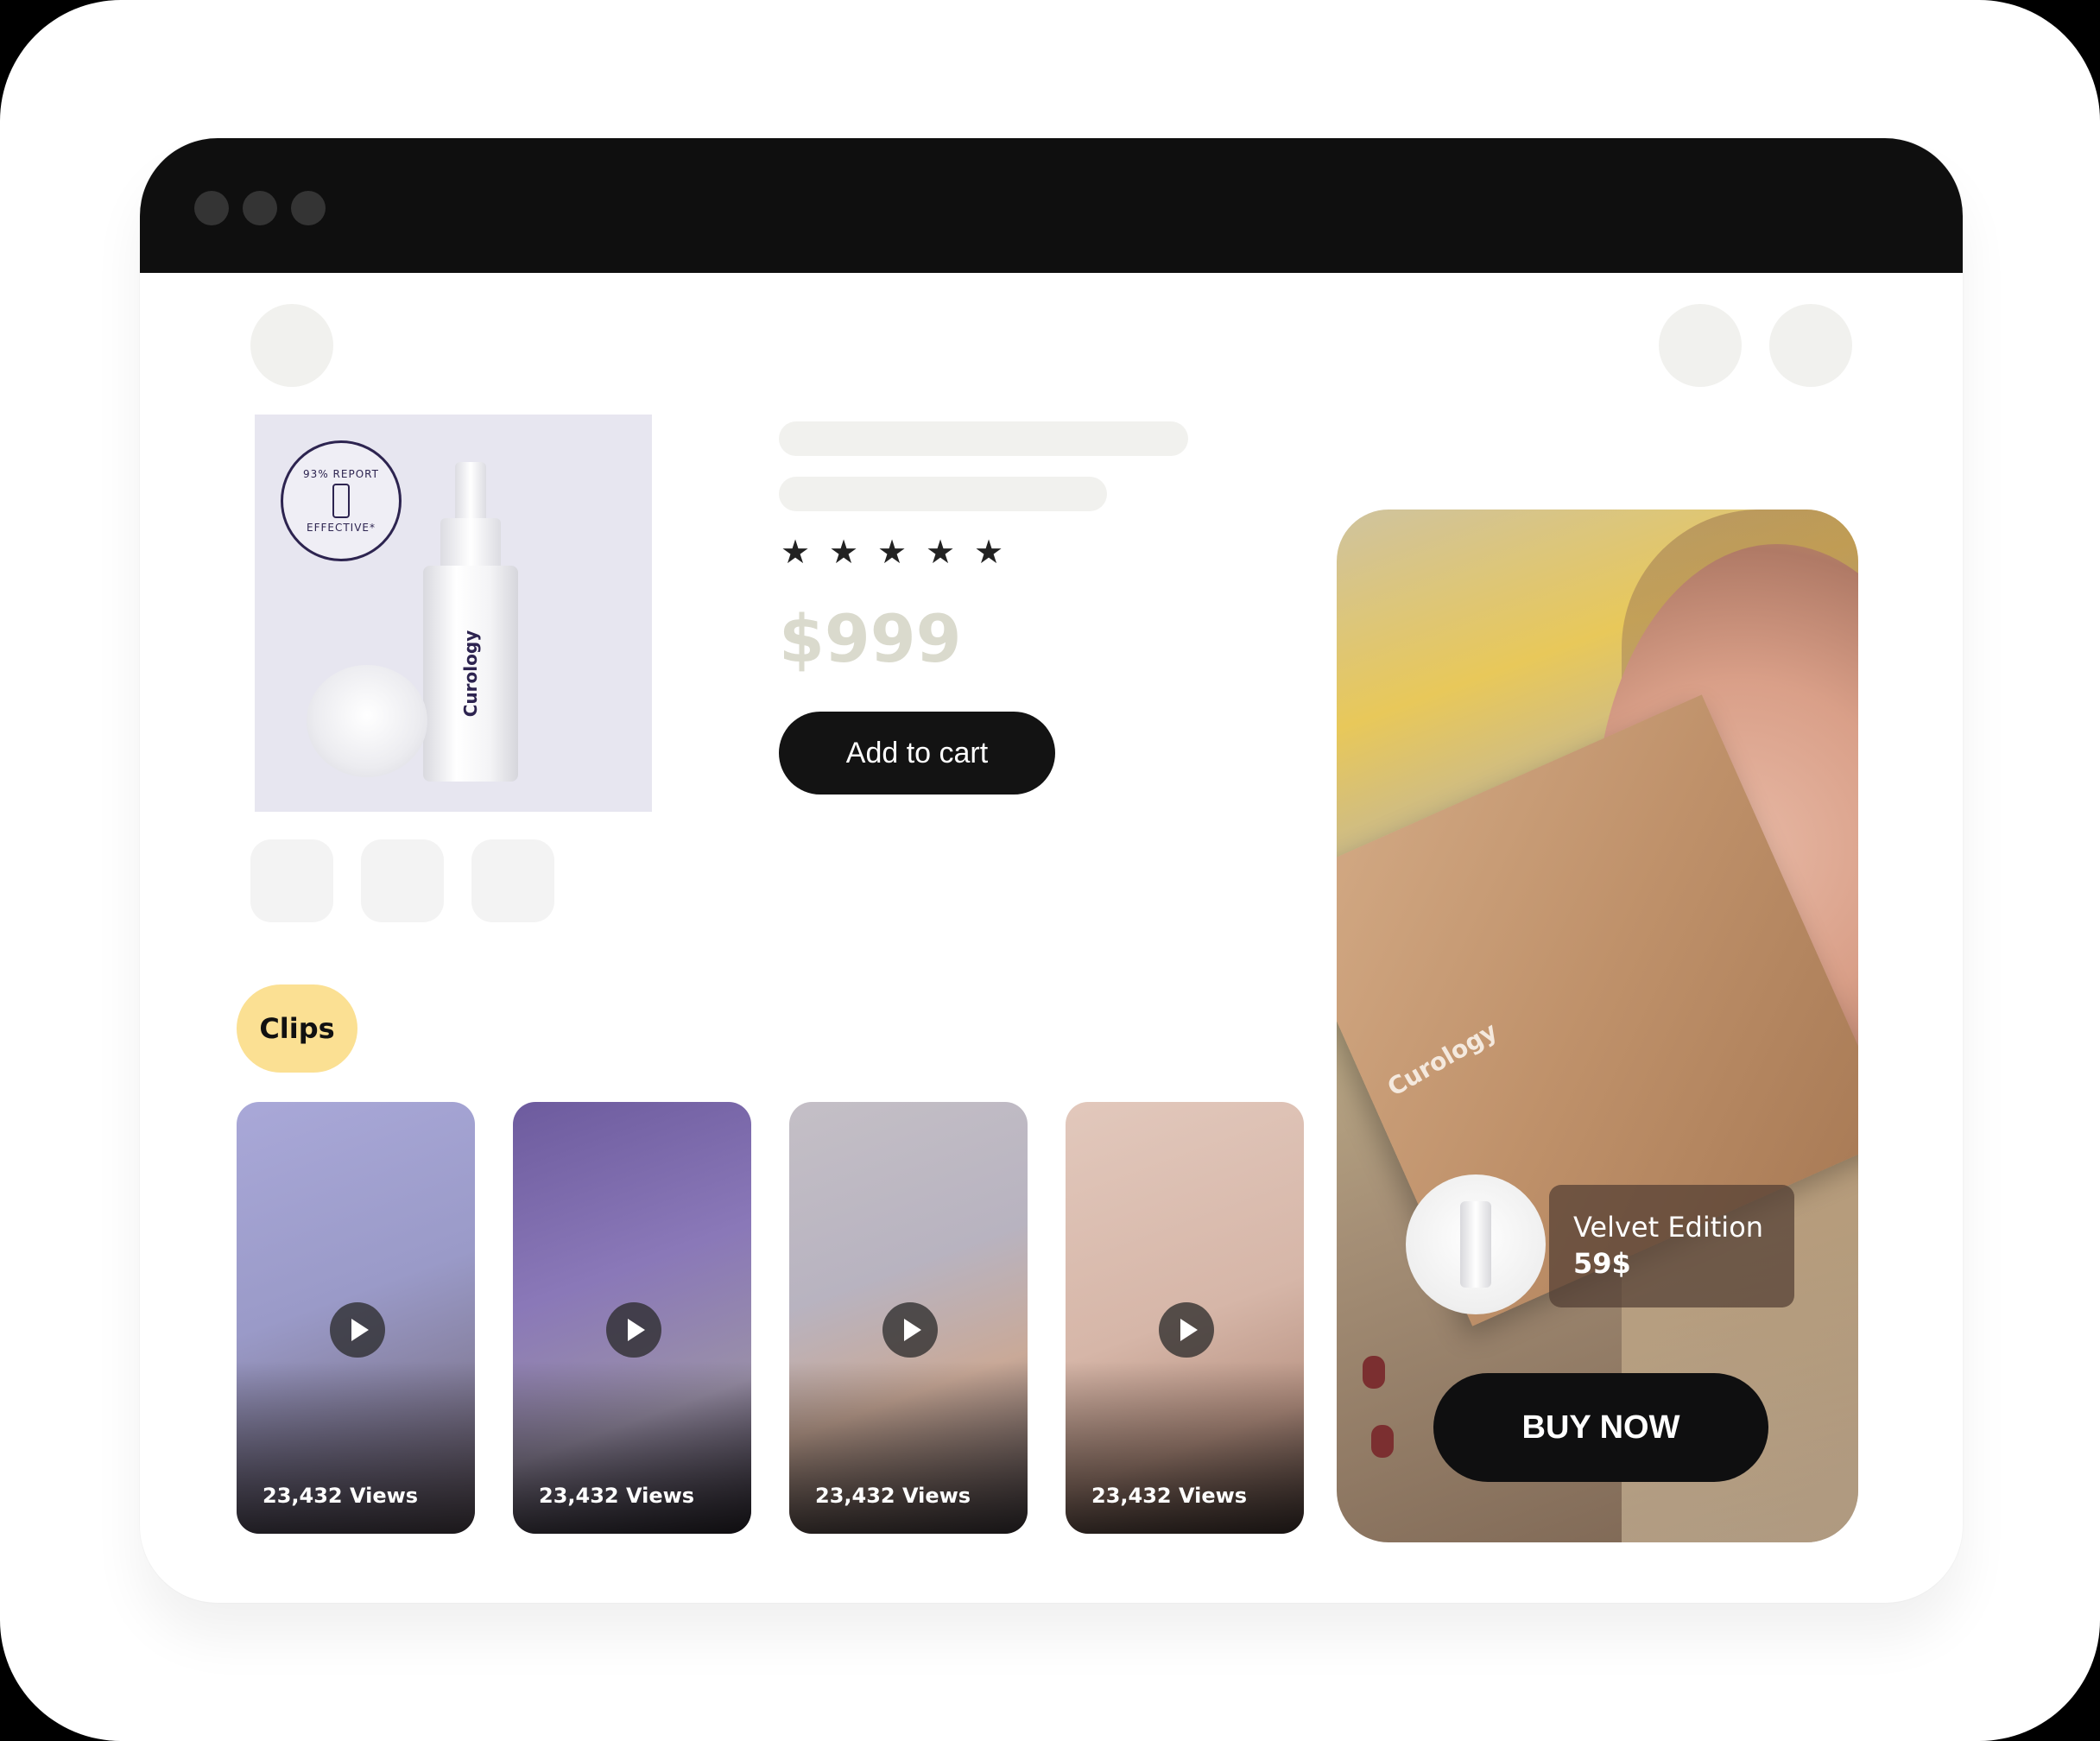 Image resolution: width=2100 pixels, height=1741 pixels. I want to click on badge-text-top: 93% REPORT, so click(341, 474).